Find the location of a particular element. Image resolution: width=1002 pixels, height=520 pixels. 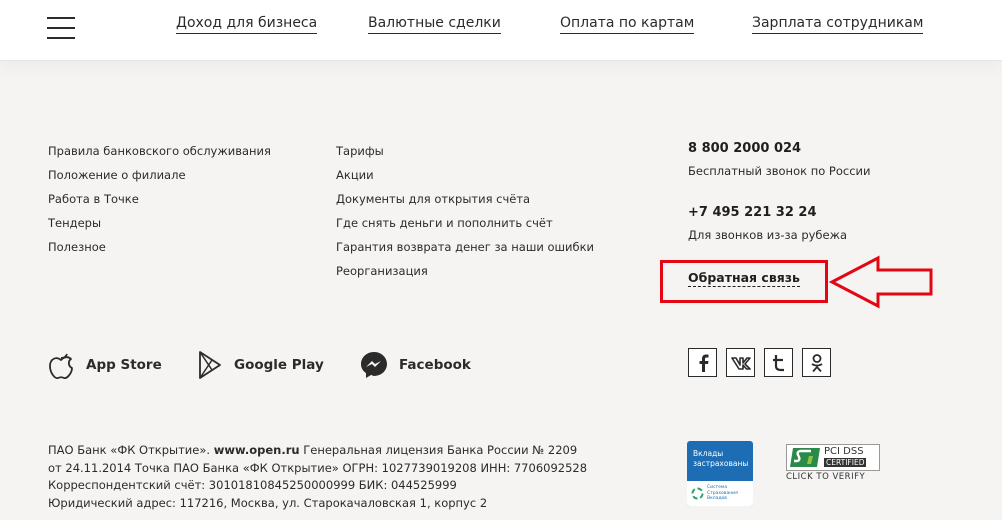

link-tenders: Тендеры is located at coordinates (159, 228).